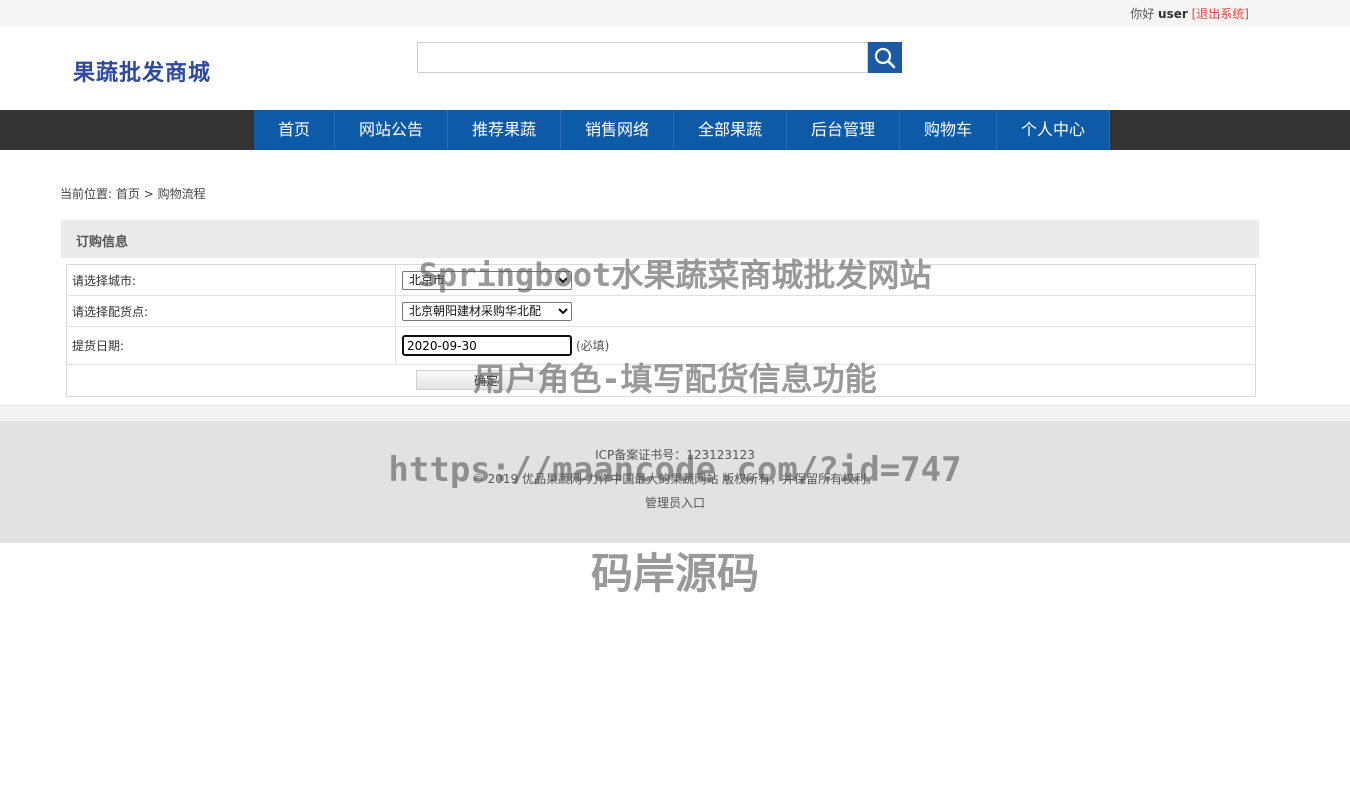 Image resolution: width=1350 pixels, height=794 pixels. Describe the element at coordinates (231, 345) in the screenshot. I see `pickup-date-label: 提货日期:` at that location.